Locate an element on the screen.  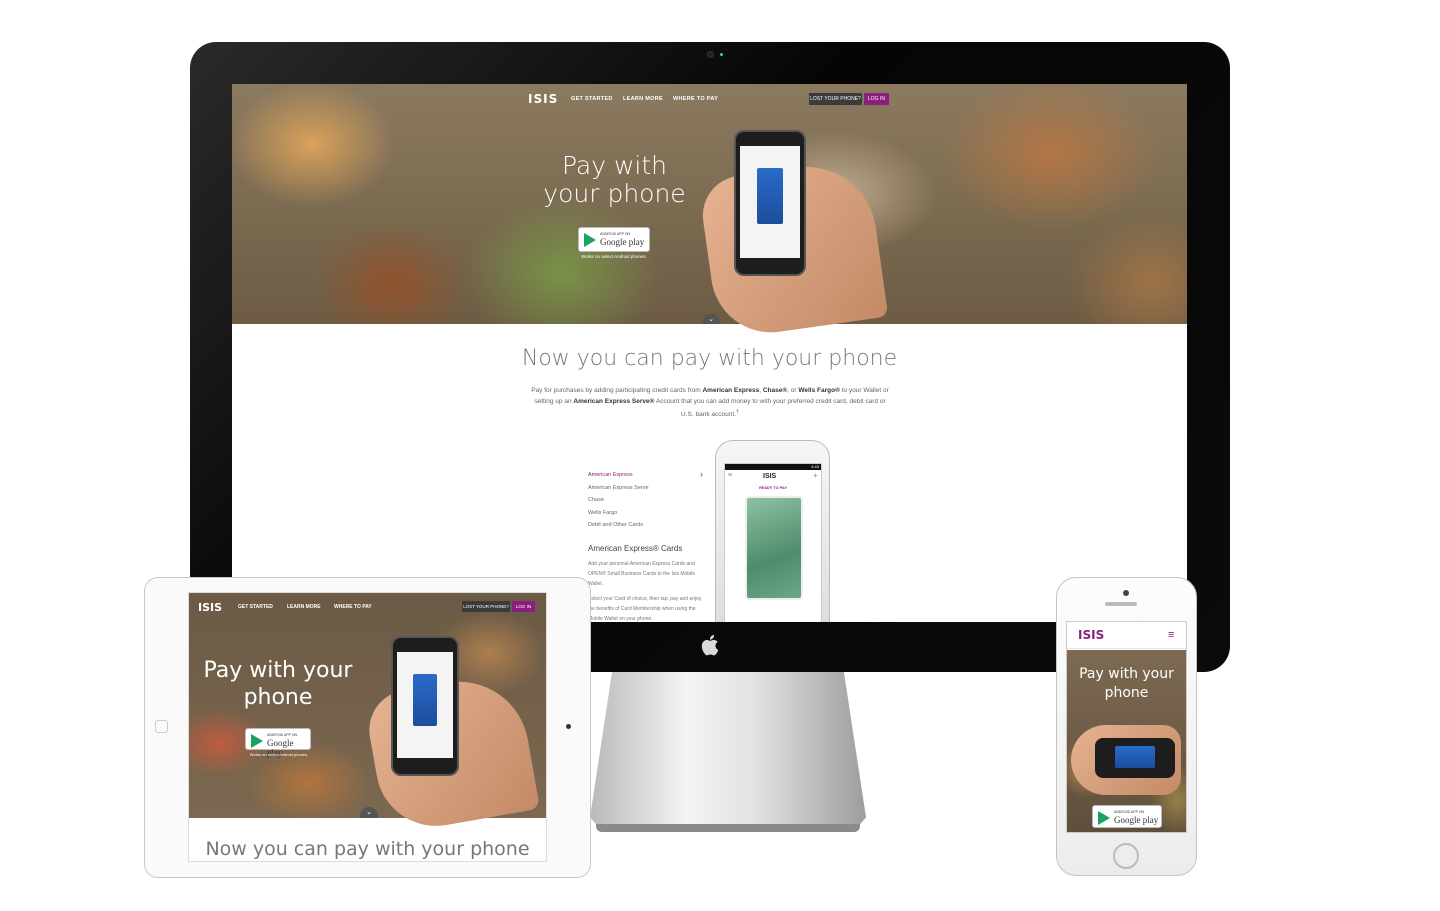
dagger-footnote: † is located at coordinates (737, 412).